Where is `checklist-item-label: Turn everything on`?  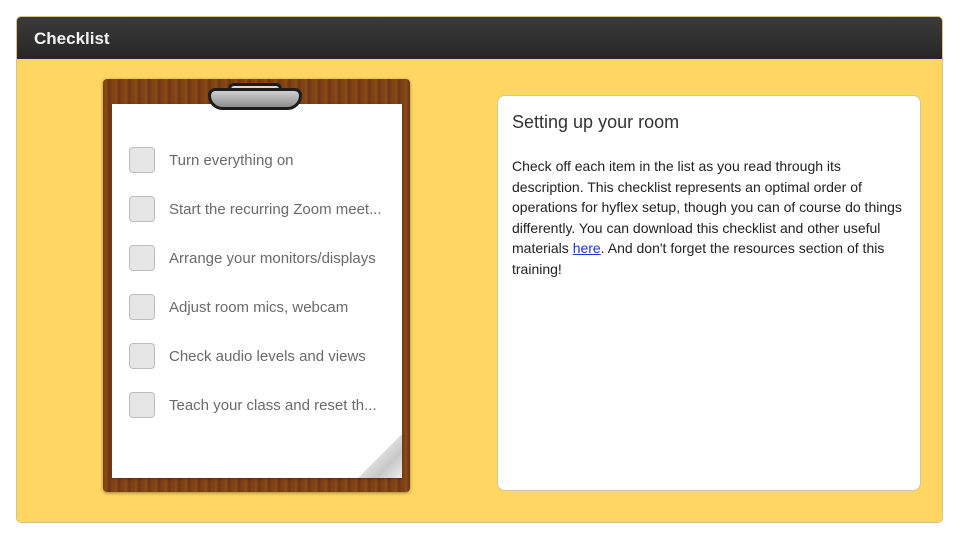
checklist-item-label: Turn everything on is located at coordinates (231, 160).